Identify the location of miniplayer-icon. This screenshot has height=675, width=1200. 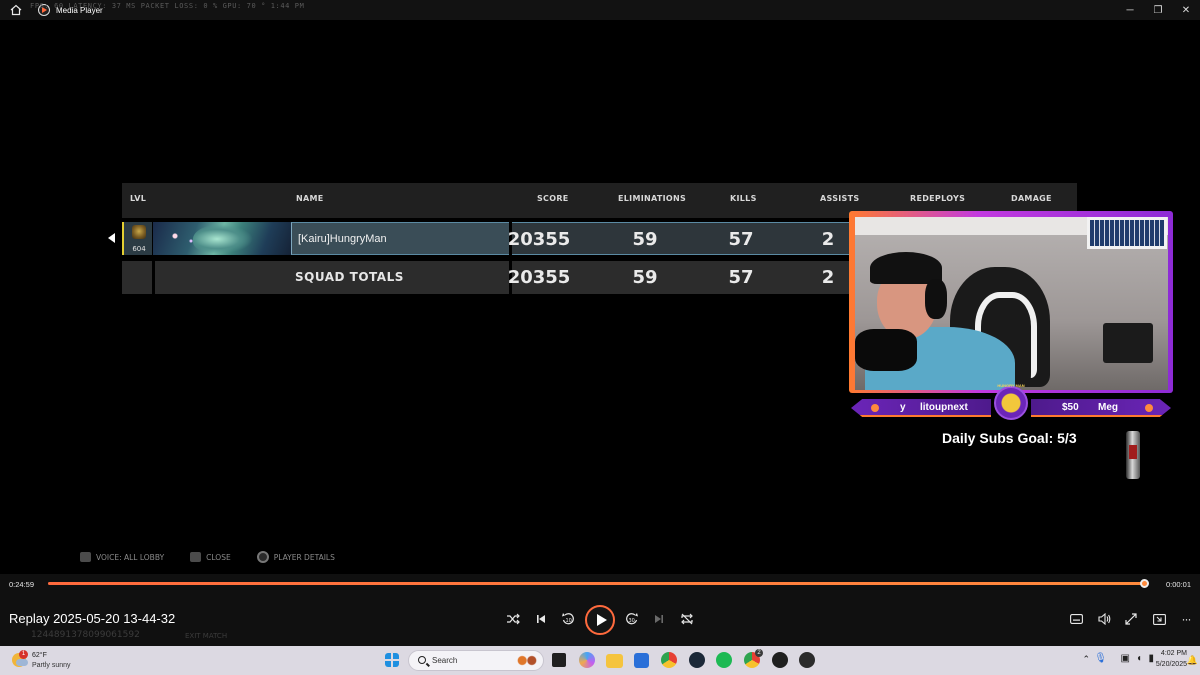
(1159, 619).